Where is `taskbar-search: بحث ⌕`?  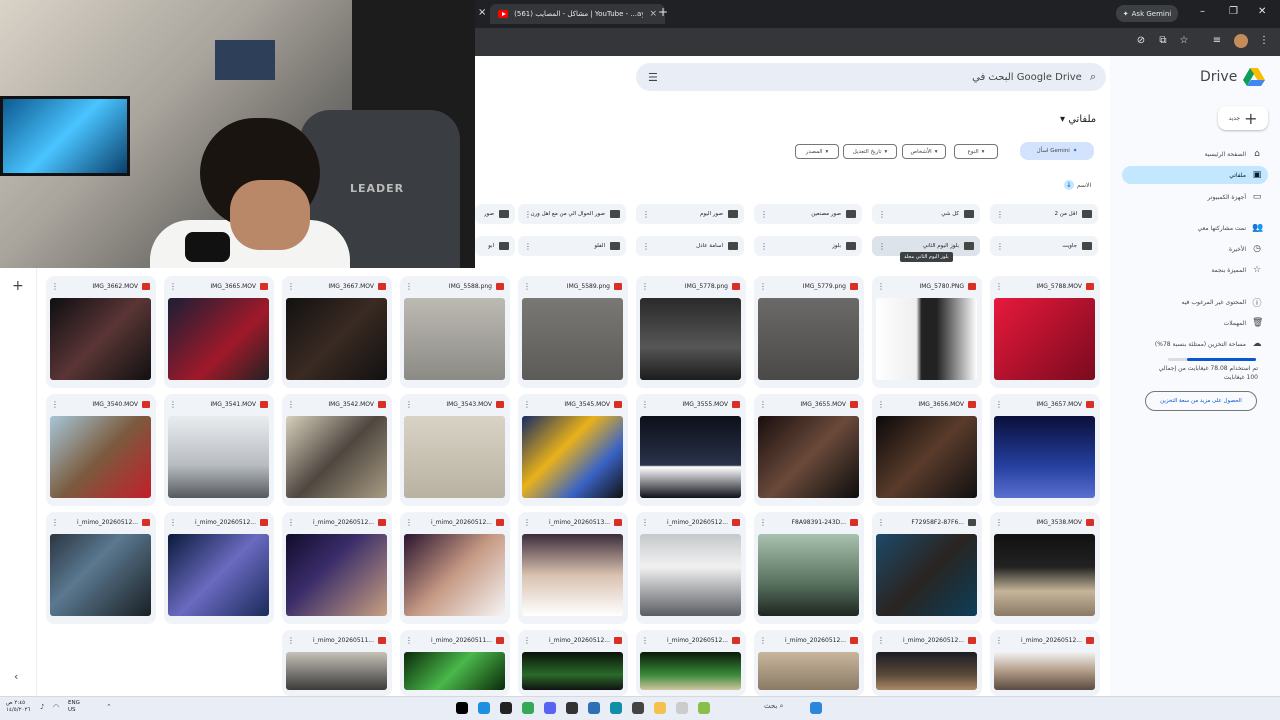 taskbar-search: بحث ⌕ is located at coordinates (774, 706).